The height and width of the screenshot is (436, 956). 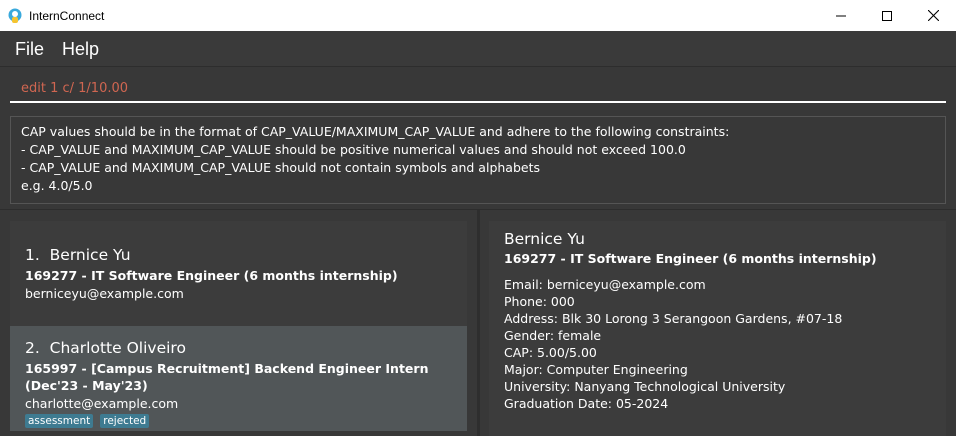 What do you see at coordinates (125, 421) in the screenshot?
I see `tag-badge: rejected` at bounding box center [125, 421].